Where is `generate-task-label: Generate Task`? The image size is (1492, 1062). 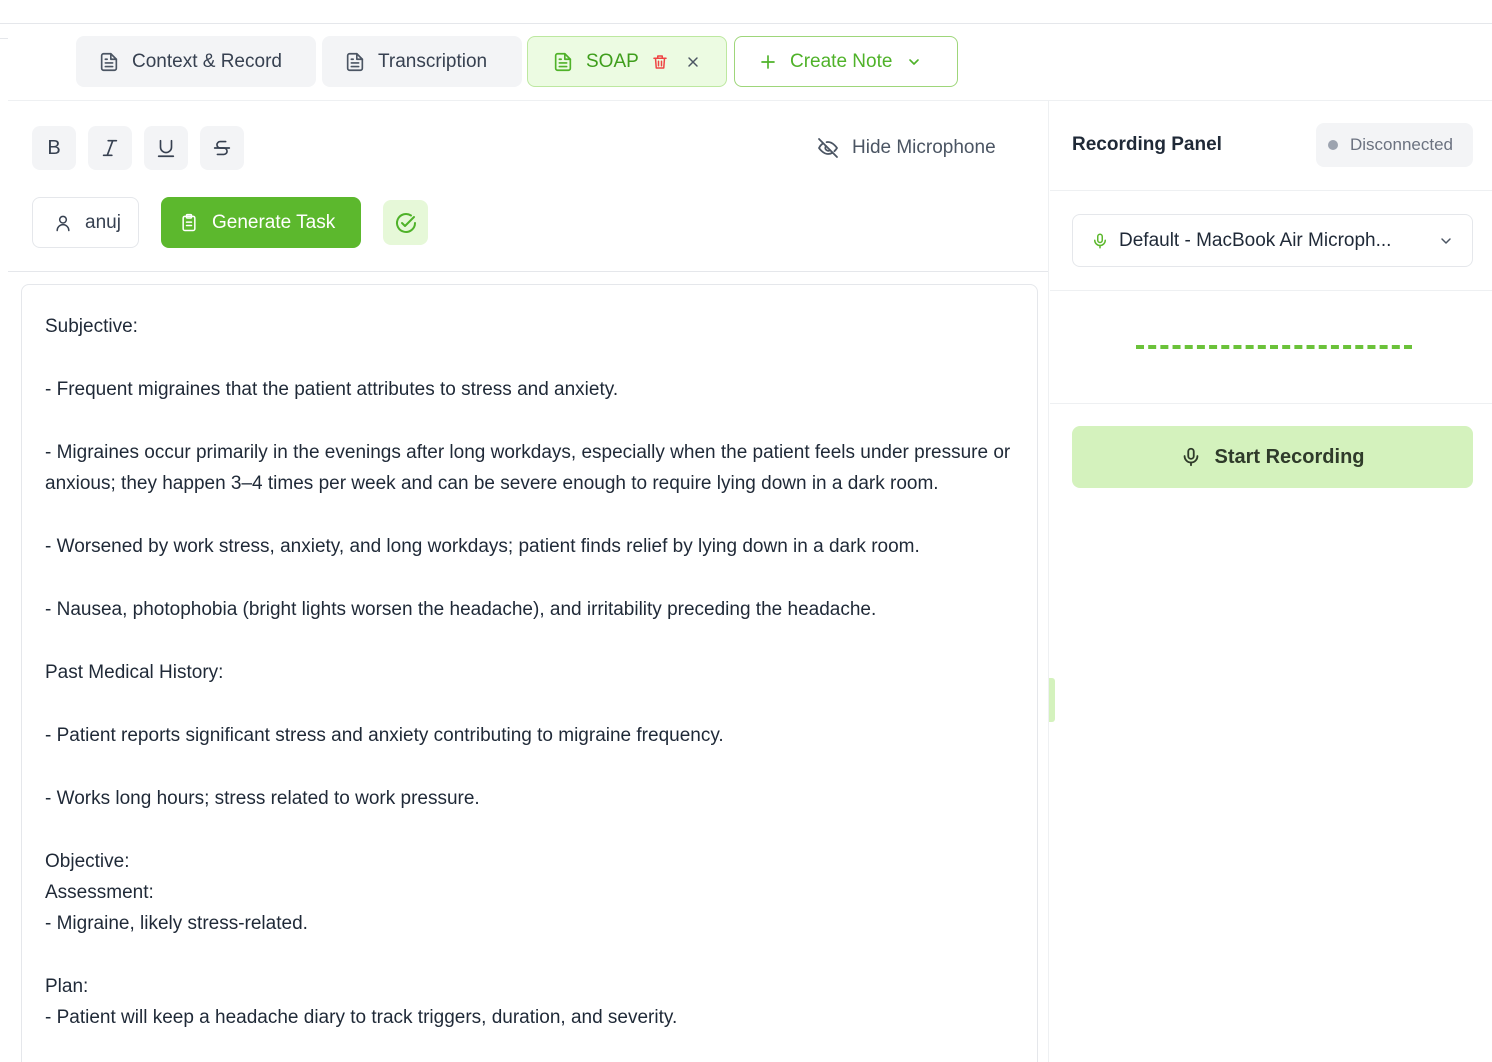 generate-task-label: Generate Task is located at coordinates (274, 222).